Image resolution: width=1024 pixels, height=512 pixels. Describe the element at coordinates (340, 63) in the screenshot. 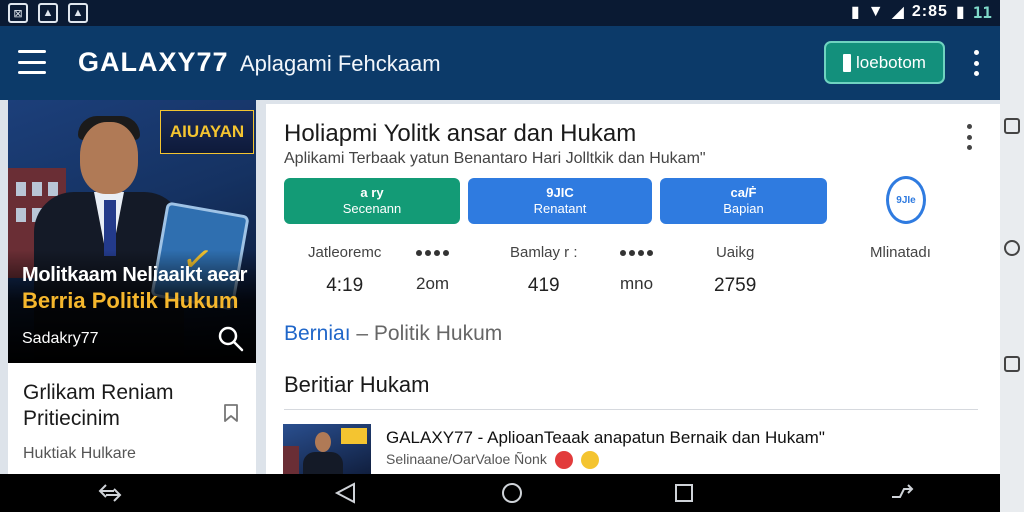

I see `app-subtitle: Aplagami Fehckaam` at that location.